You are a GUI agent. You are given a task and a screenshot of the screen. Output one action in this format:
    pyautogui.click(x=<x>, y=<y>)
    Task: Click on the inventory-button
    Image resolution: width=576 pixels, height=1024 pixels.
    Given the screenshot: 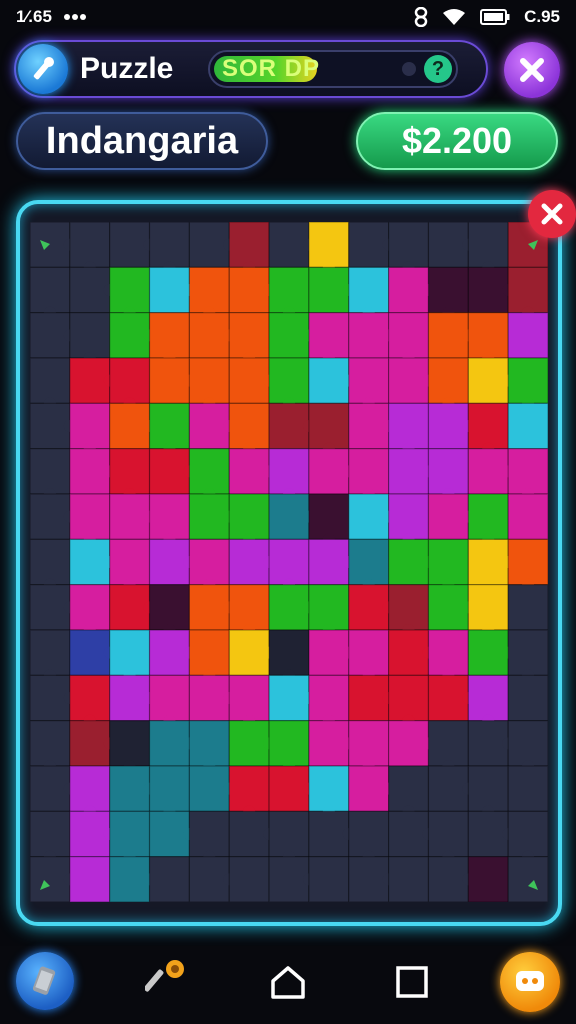 What is the action you would take?
    pyautogui.click(x=45, y=981)
    